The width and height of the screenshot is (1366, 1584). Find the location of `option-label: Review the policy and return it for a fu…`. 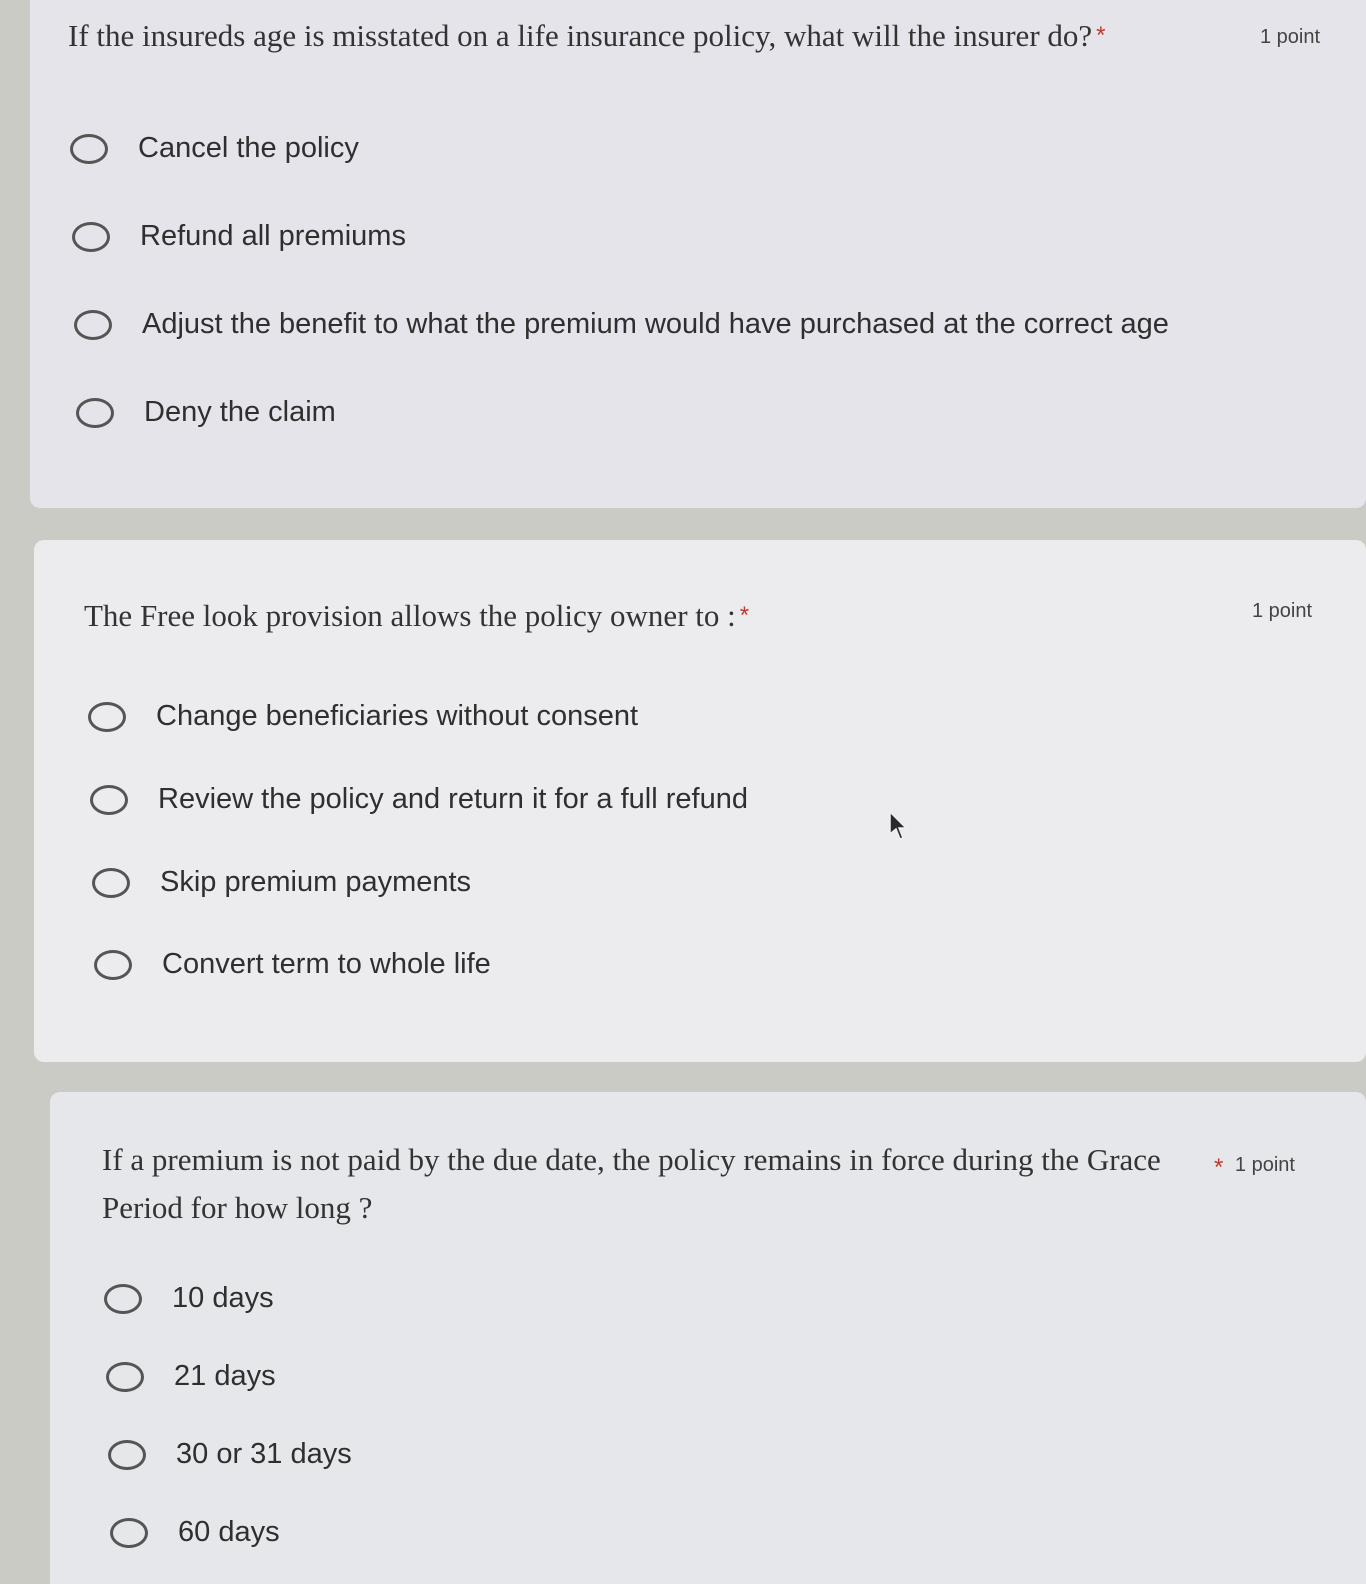

option-label: Review the policy and return it for a fu… is located at coordinates (453, 799).